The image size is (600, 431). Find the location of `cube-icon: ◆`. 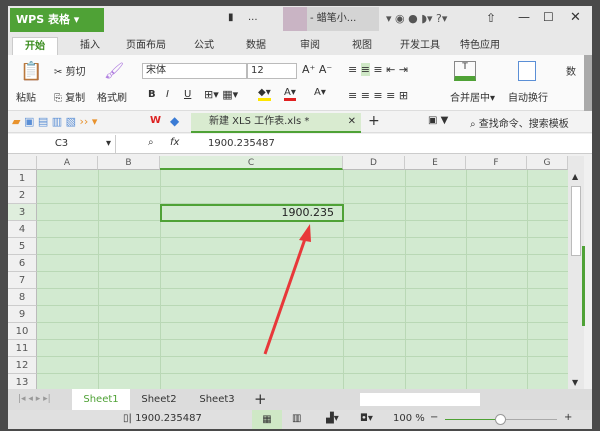

cube-icon: ◆ is located at coordinates (174, 121).